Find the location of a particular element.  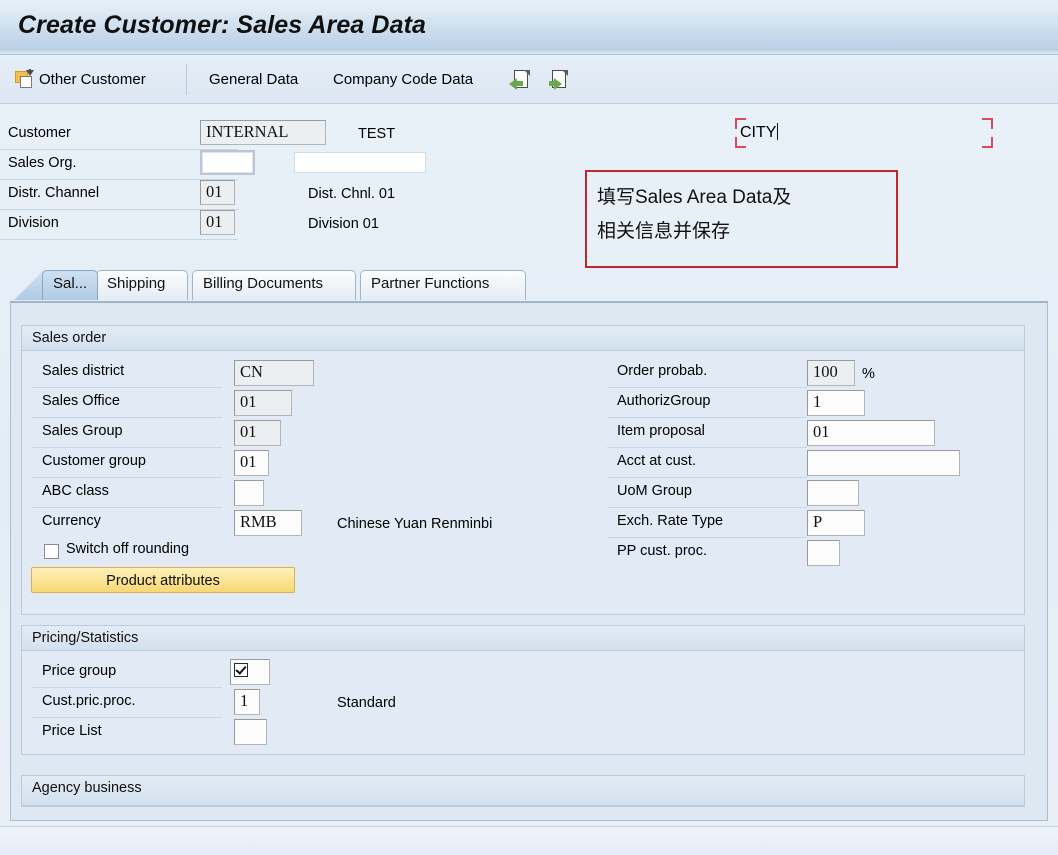

row-customer-group: Customer group is located at coordinates (127, 463).